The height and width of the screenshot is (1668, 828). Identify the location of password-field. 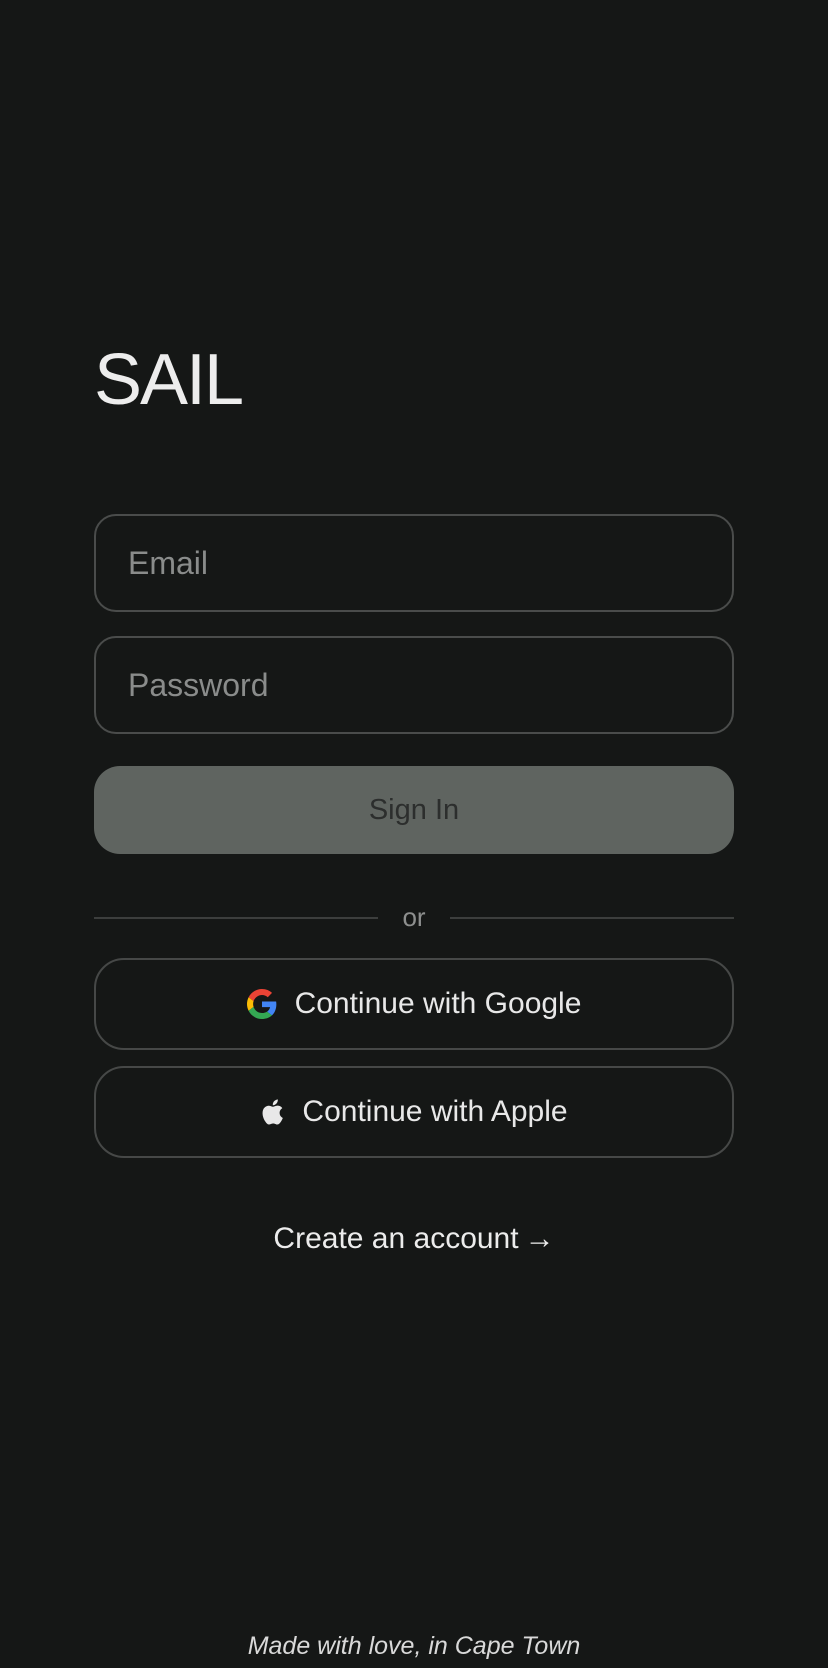
(414, 685).